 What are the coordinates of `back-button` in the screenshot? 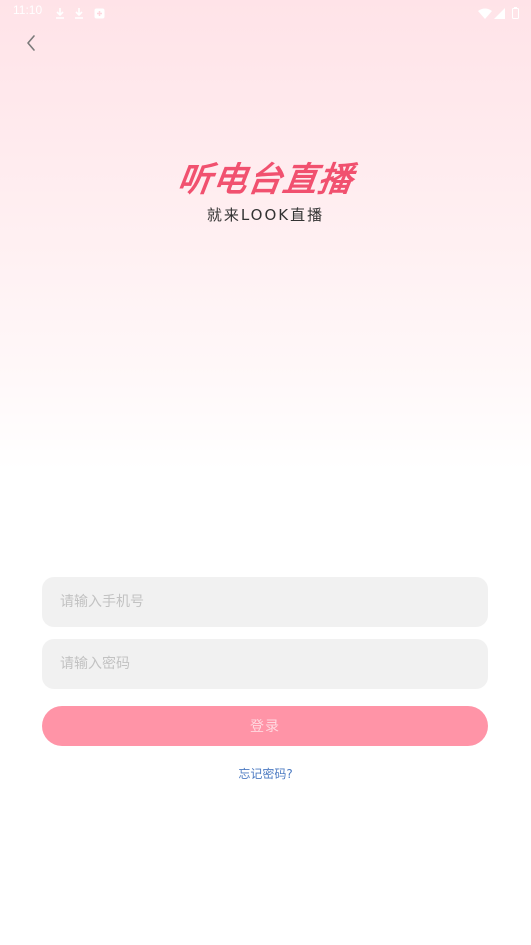 It's located at (31, 45).